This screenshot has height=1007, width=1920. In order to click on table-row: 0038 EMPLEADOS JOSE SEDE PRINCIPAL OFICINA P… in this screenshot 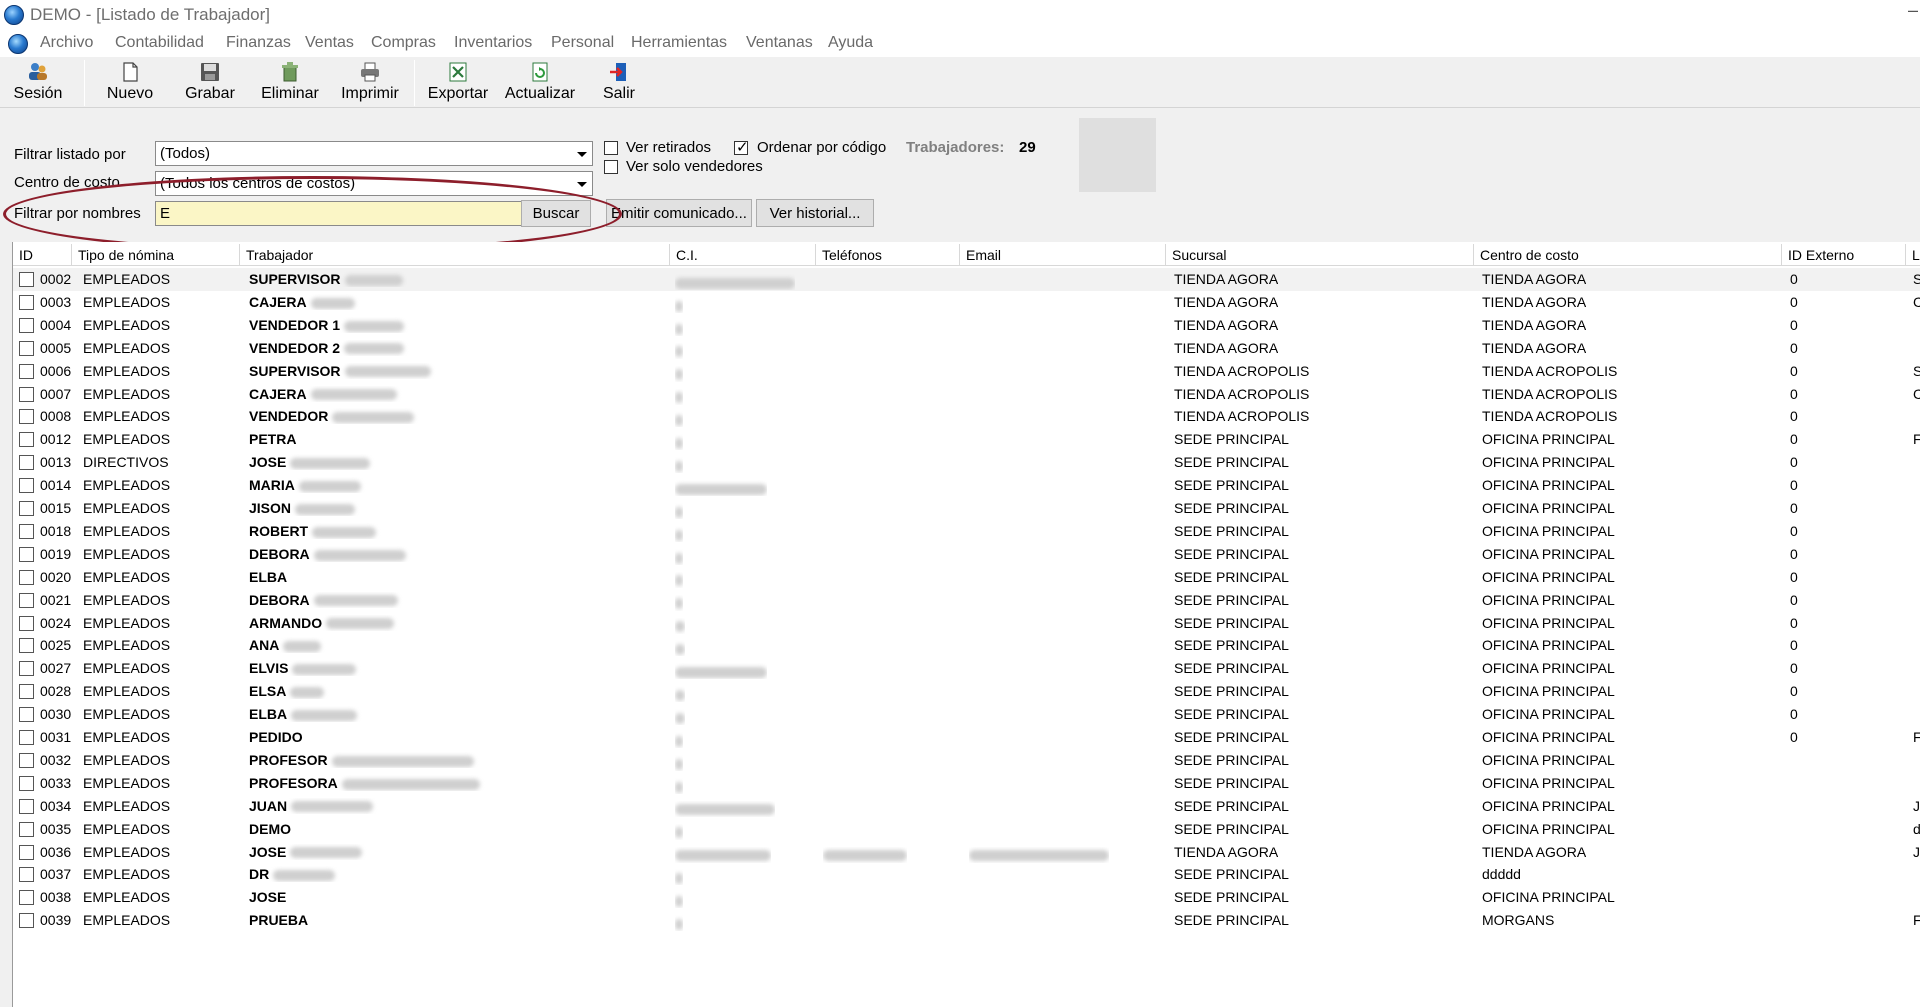, I will do `click(966, 897)`.